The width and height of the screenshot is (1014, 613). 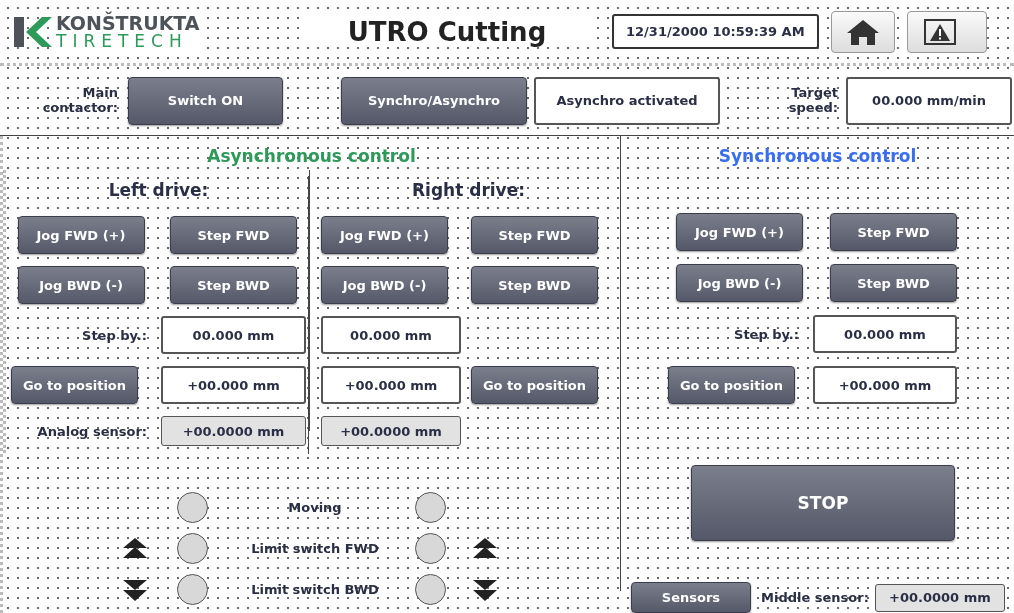 What do you see at coordinates (79, 100) in the screenshot?
I see `main-contactor-label: Main contactor:` at bounding box center [79, 100].